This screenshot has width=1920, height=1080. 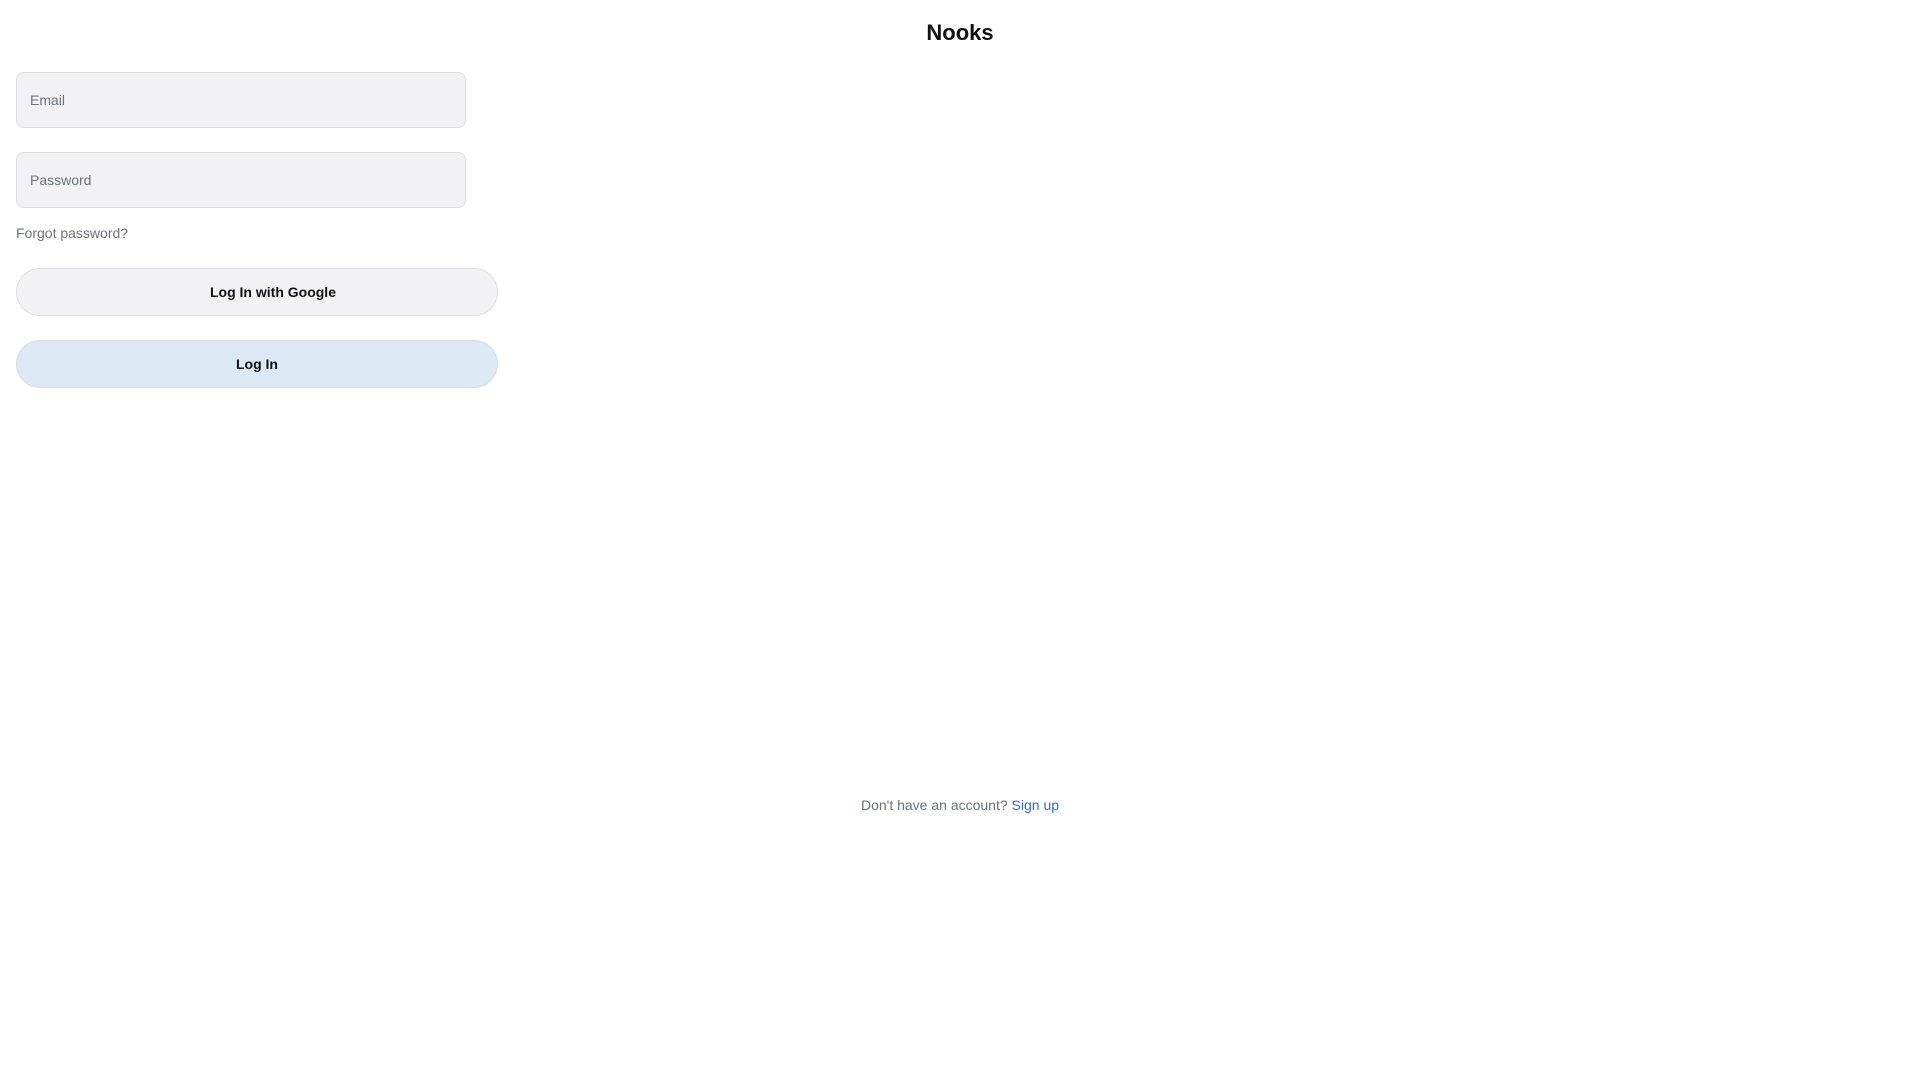 I want to click on google-login-button-label: Log In with Google, so click(x=273, y=292).